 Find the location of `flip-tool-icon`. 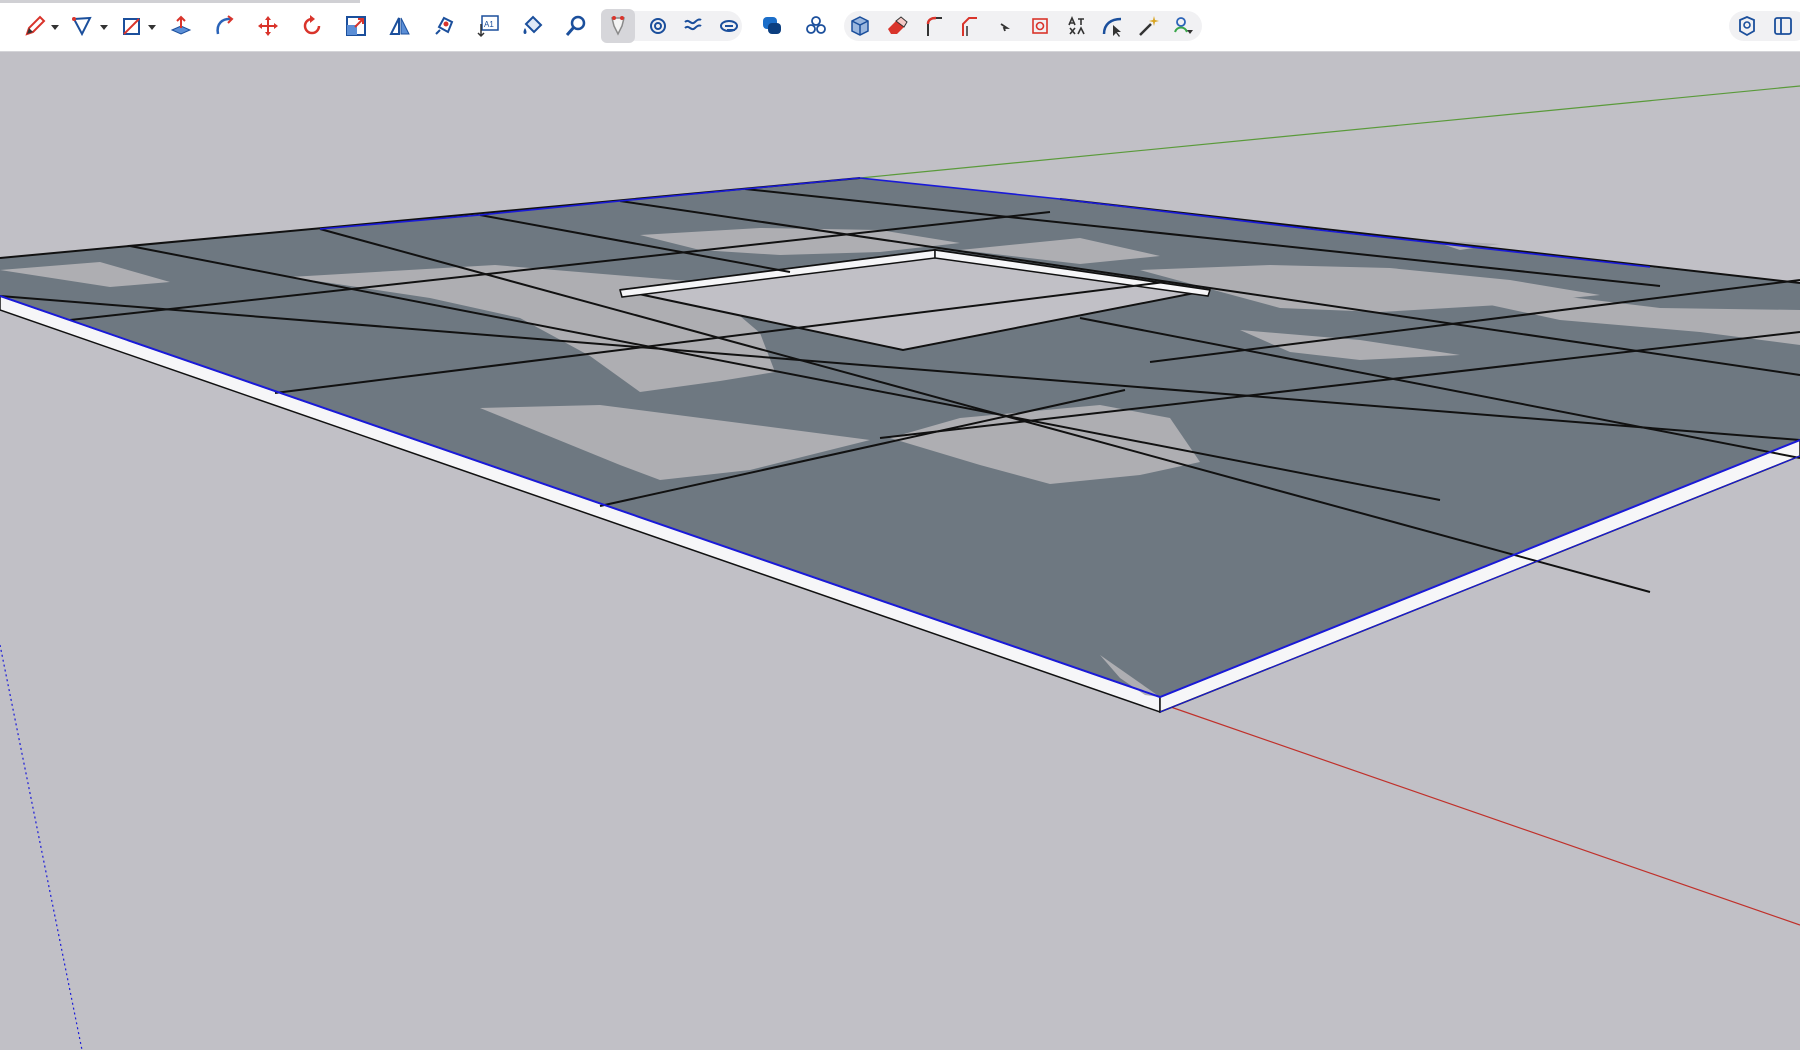

flip-tool-icon is located at coordinates (399, 26).